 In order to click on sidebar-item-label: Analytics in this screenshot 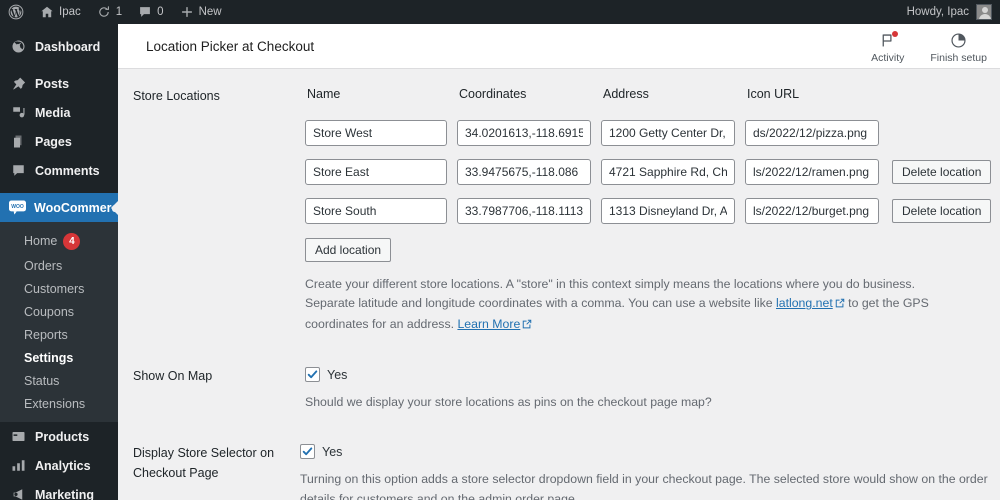, I will do `click(63, 465)`.